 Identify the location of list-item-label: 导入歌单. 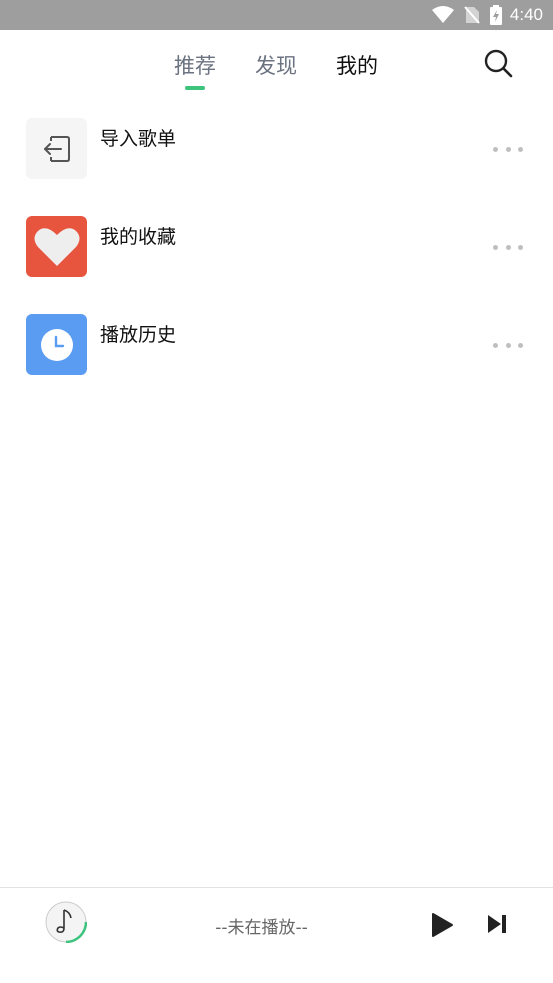
(138, 139).